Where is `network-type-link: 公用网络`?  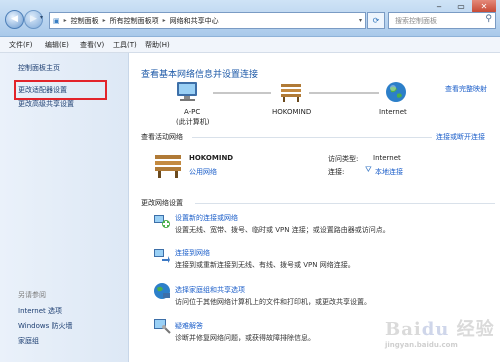
network-type-link: 公用网络 is located at coordinates (203, 172).